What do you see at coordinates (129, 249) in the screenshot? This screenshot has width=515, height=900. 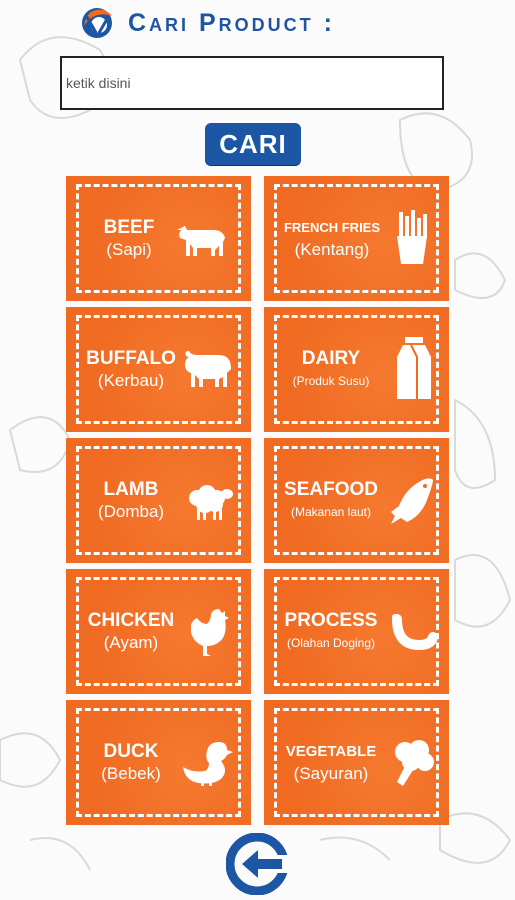 I see `tile-subtitle: (Sapi)` at bounding box center [129, 249].